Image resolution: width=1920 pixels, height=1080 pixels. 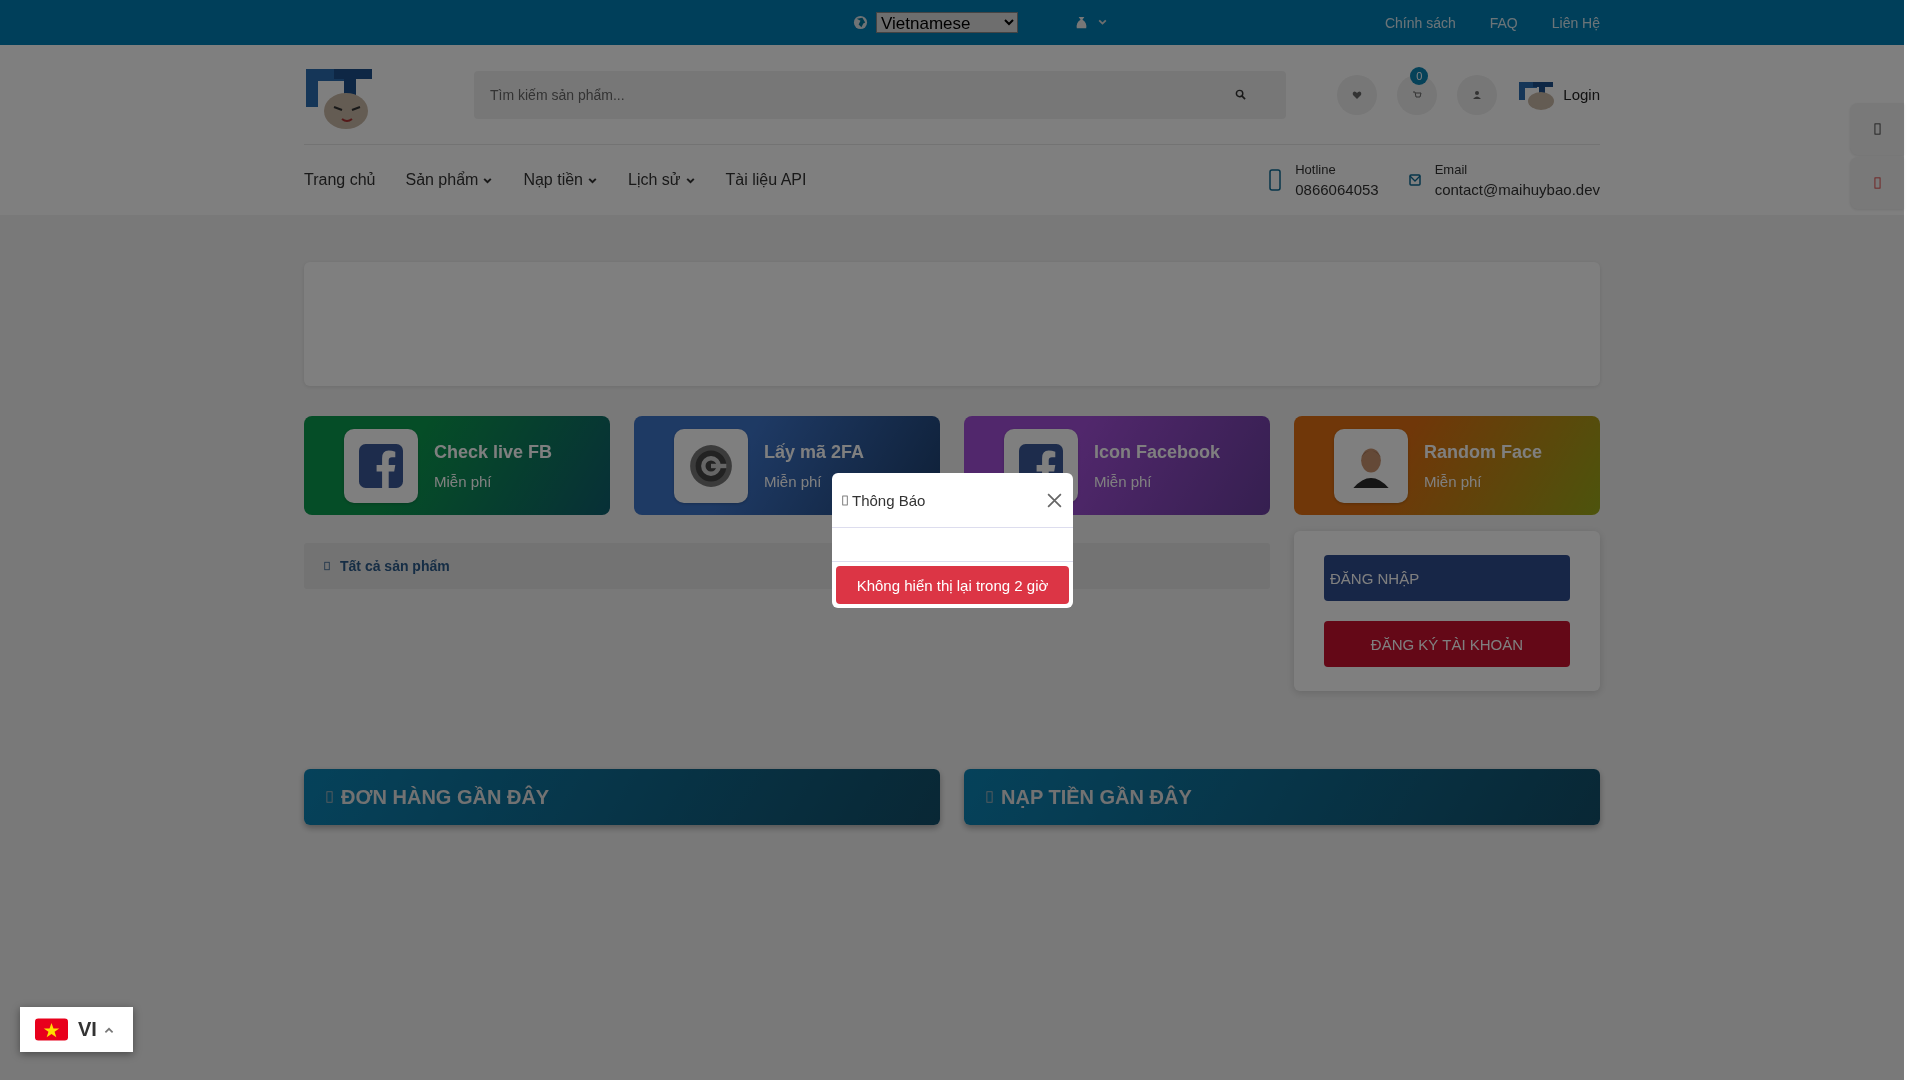 What do you see at coordinates (1337, 189) in the screenshot?
I see `contact-value: 0866064053` at bounding box center [1337, 189].